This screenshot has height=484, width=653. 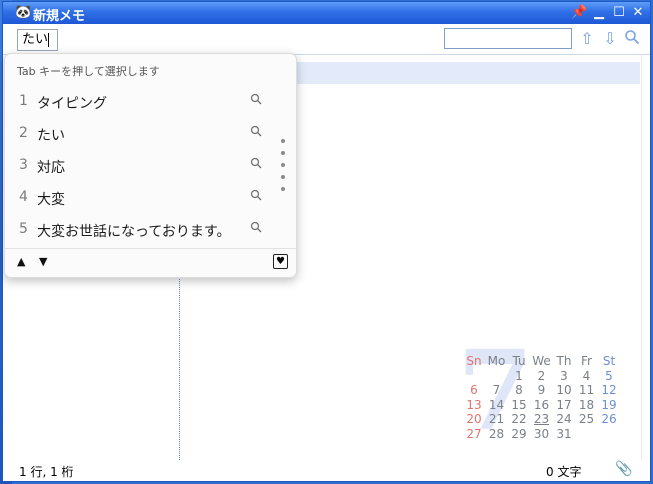 What do you see at coordinates (23, 229) in the screenshot?
I see `candidate-number: 5` at bounding box center [23, 229].